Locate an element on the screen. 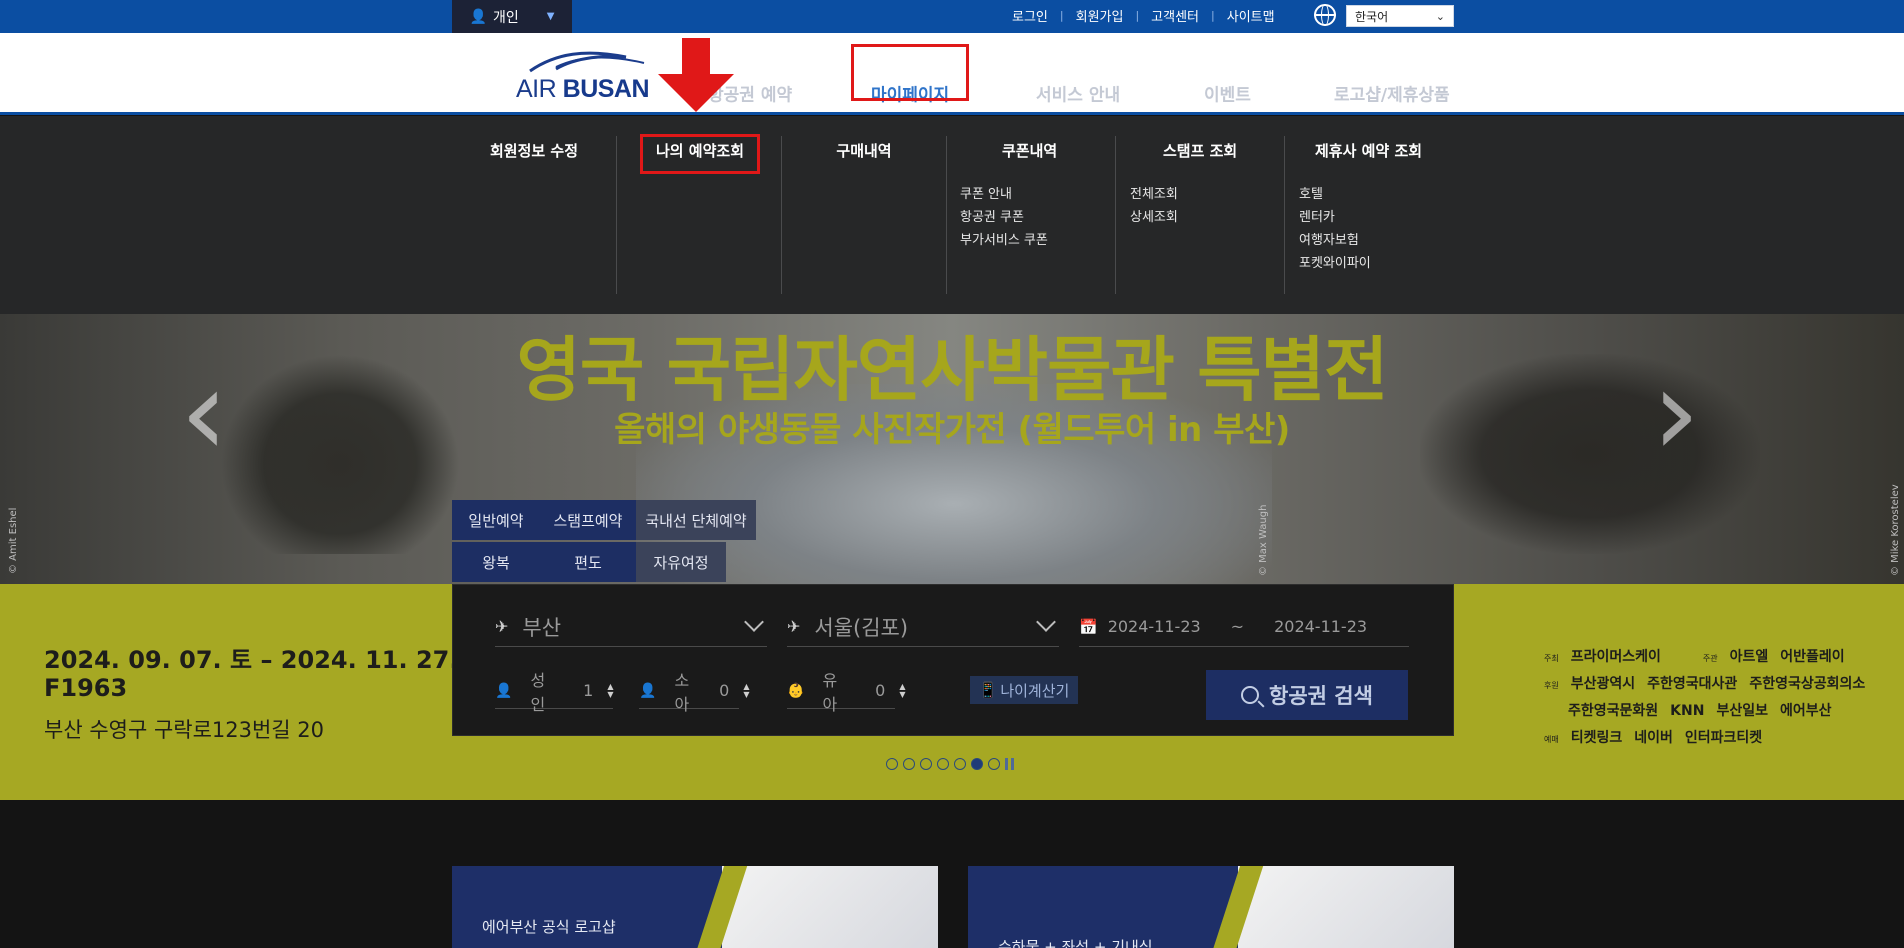 This screenshot has height=948, width=1904. slider-prev-icon: ‹ is located at coordinates (204, 414).